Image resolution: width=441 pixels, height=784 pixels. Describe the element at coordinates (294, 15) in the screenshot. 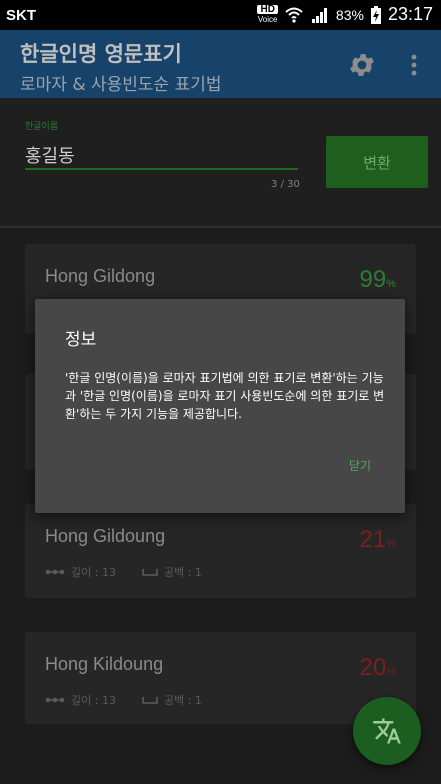

I see `wifi-icon` at that location.